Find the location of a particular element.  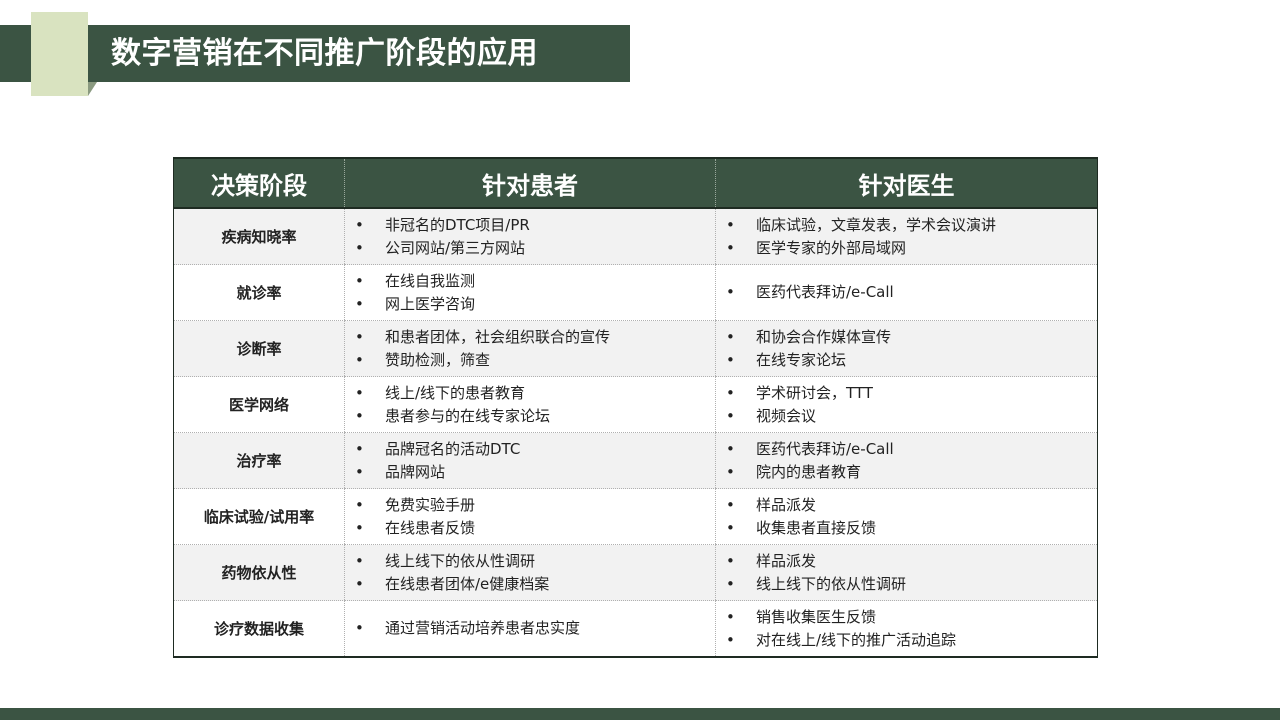

list-item-text: 视频会议 is located at coordinates (786, 415).